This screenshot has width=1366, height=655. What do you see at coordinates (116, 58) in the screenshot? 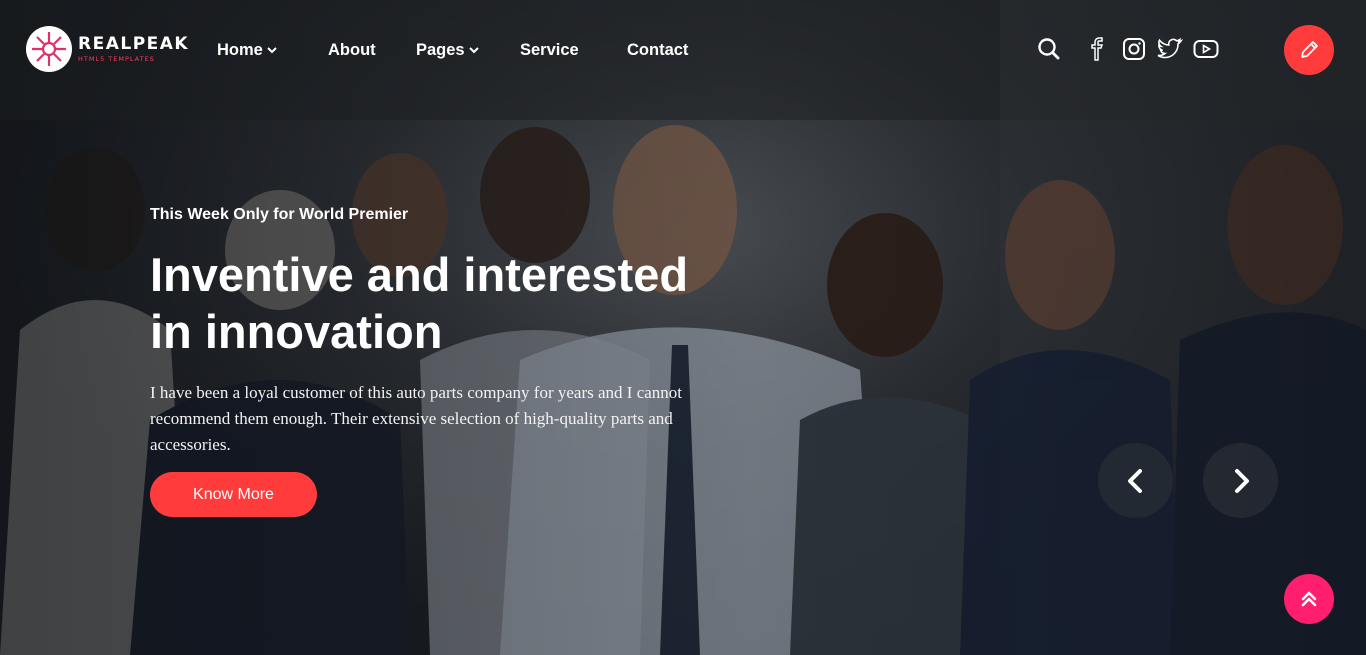
I see `brand-tagline: HTML5 TEMPLATES` at bounding box center [116, 58].